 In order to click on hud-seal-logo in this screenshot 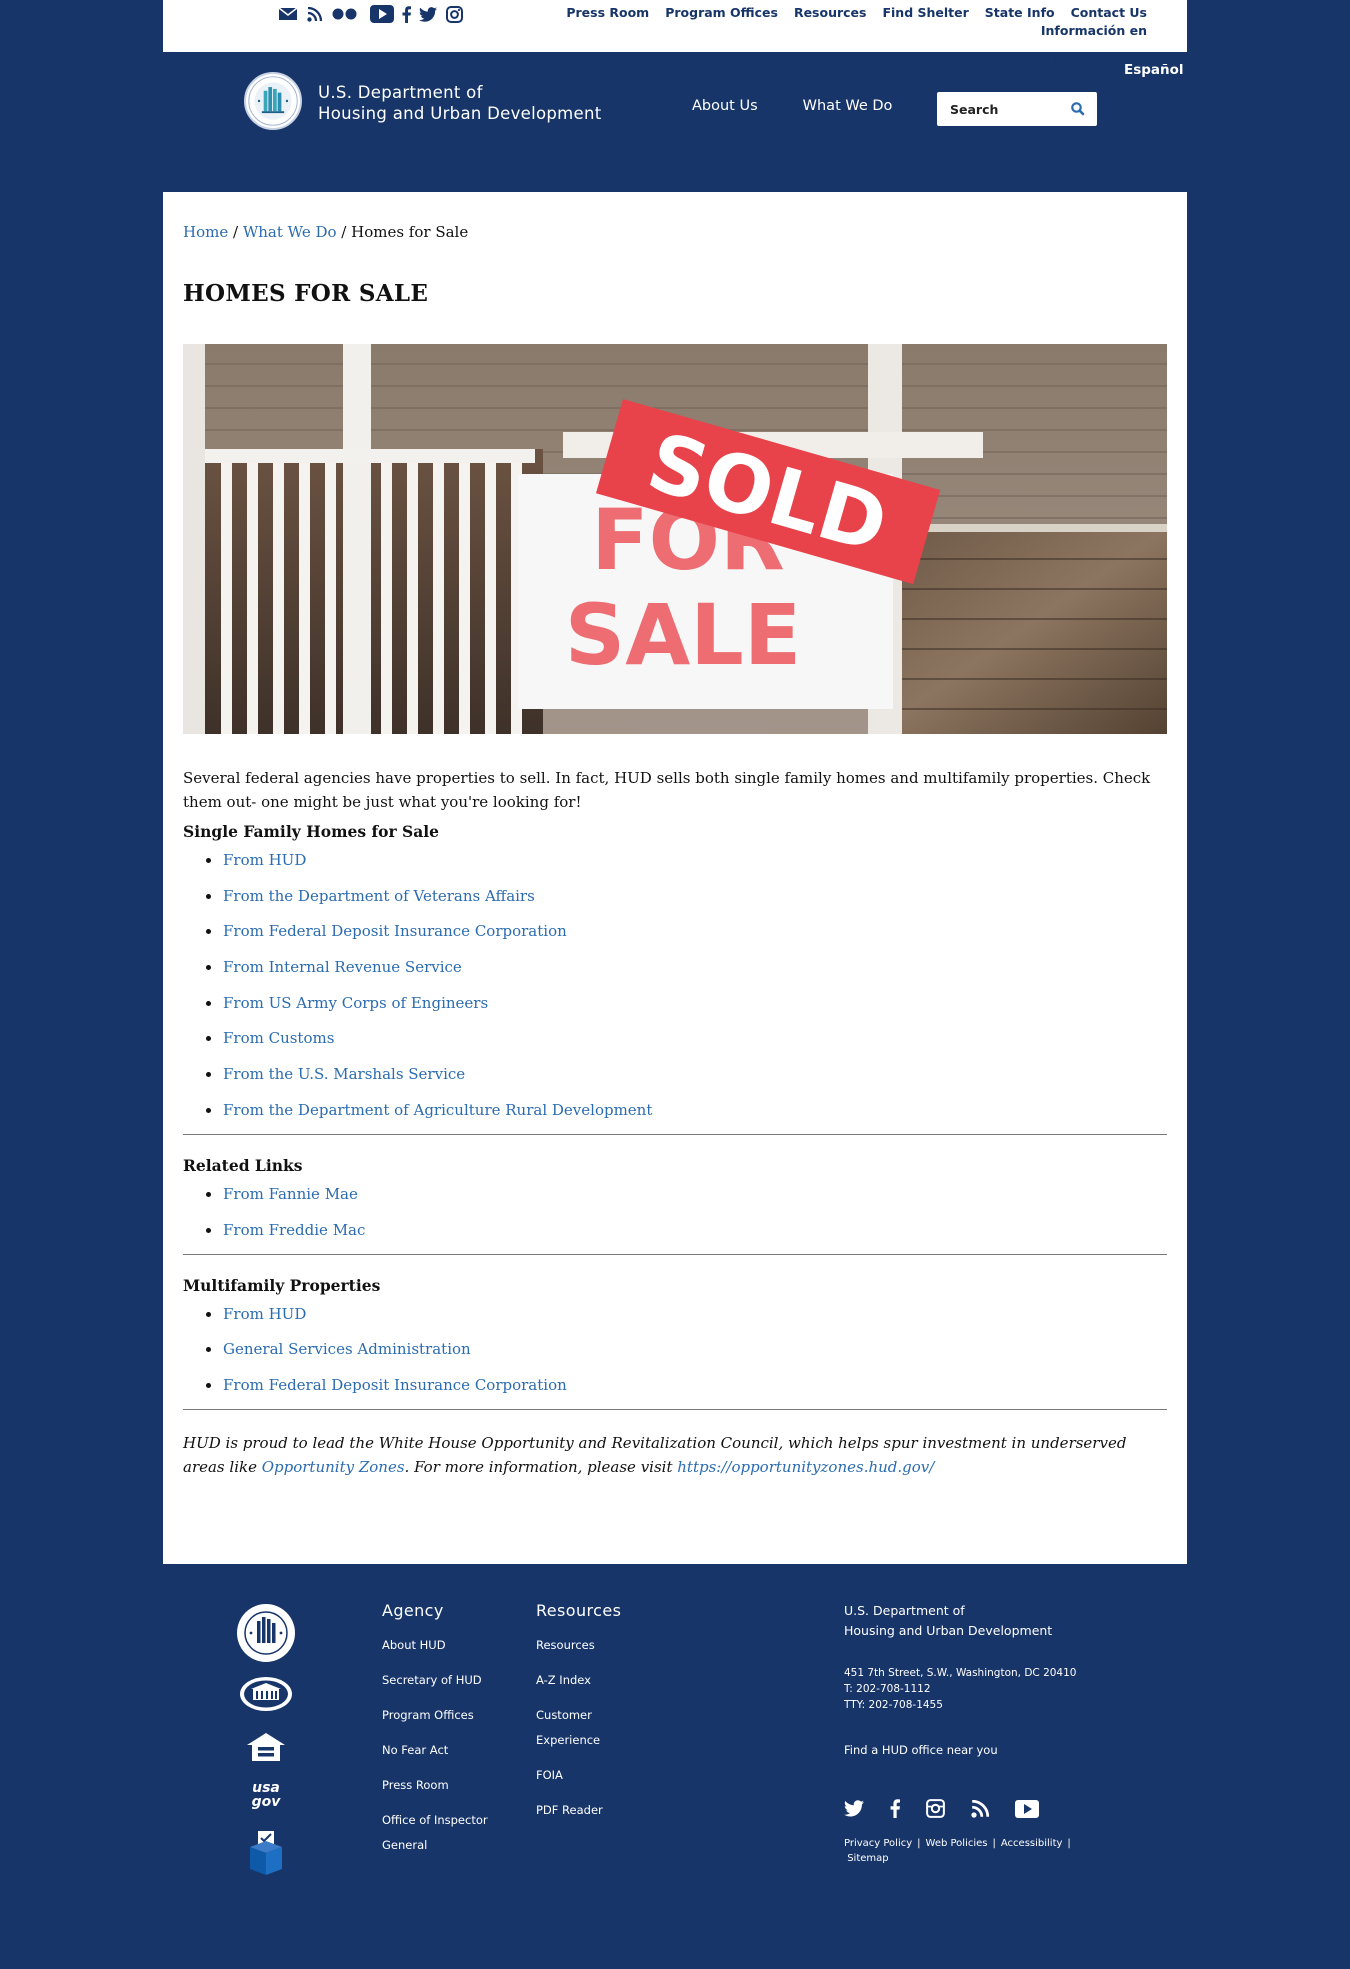, I will do `click(273, 101)`.